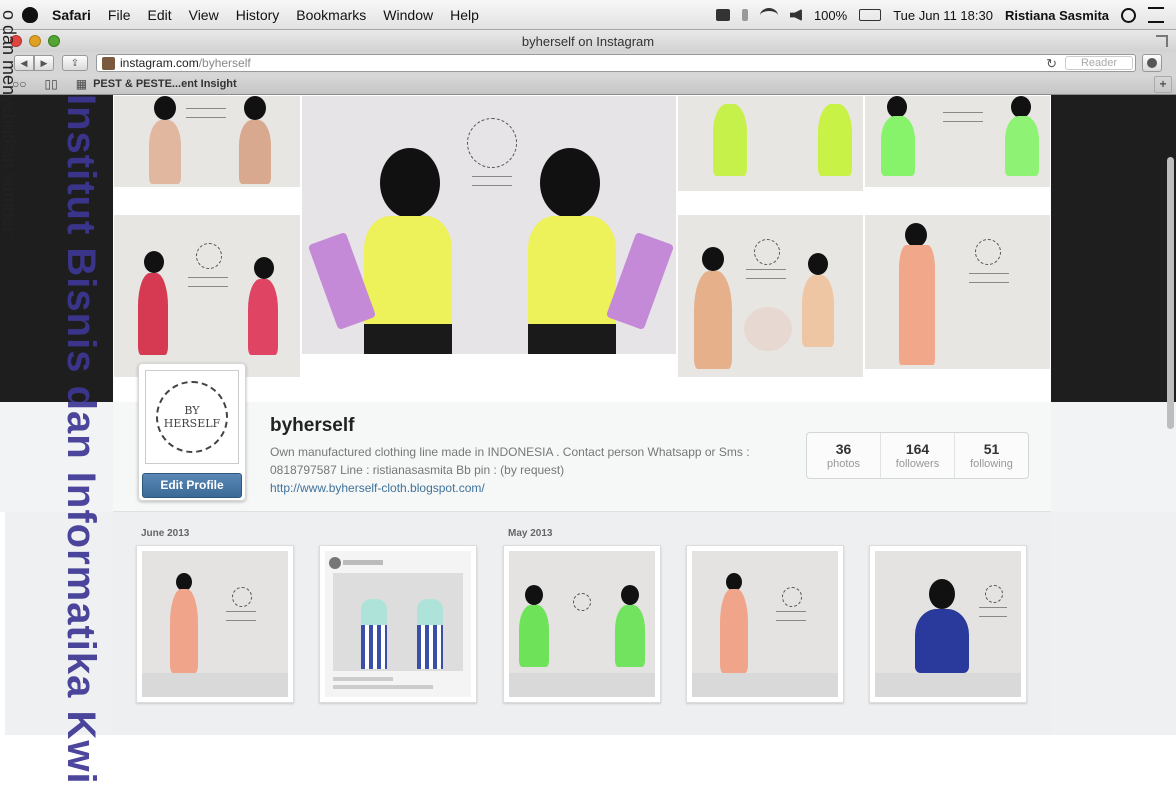  What do you see at coordinates (1057, 15) in the screenshot?
I see `user-menu: Ristiana Sasmita` at bounding box center [1057, 15].